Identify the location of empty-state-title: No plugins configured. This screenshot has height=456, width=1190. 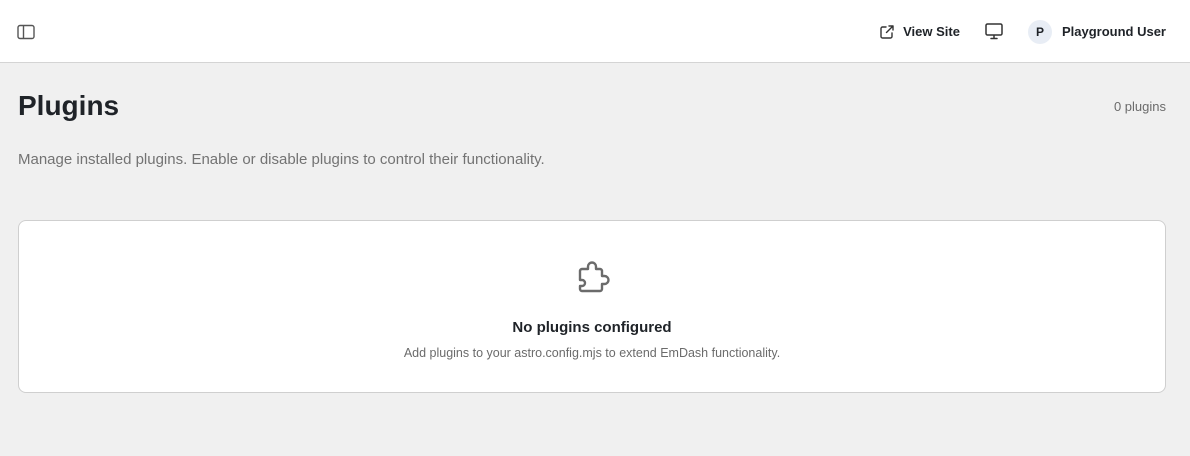
(592, 327).